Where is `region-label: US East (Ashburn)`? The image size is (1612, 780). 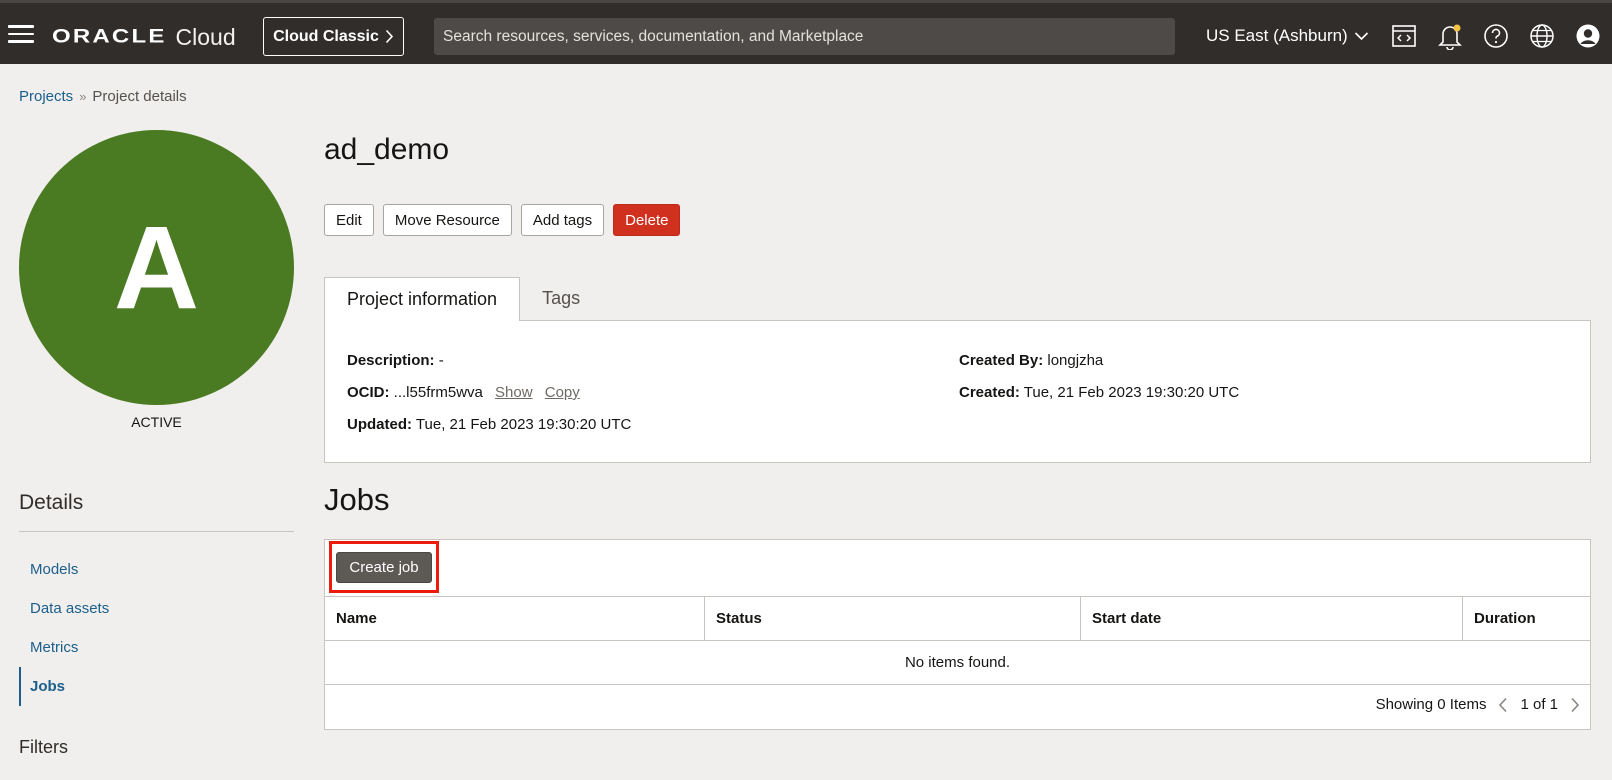 region-label: US East (Ashburn) is located at coordinates (1277, 35).